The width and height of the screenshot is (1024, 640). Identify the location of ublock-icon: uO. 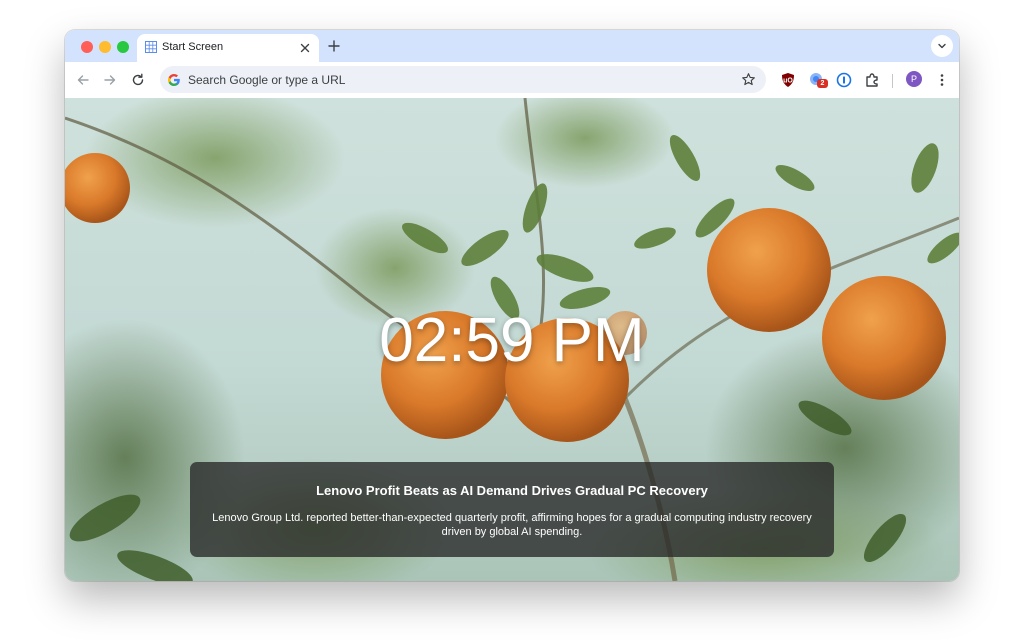
(788, 80).